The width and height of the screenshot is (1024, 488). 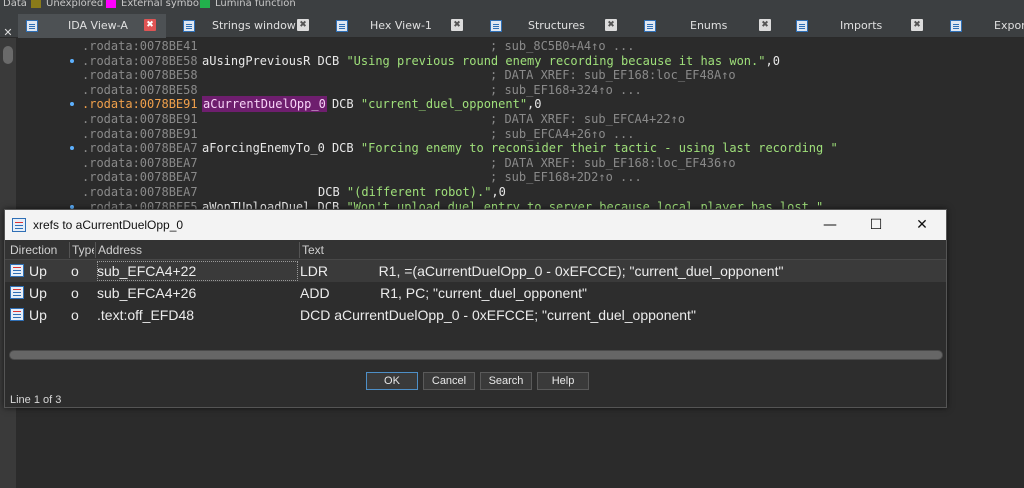 I want to click on structures-icon, so click(x=496, y=26).